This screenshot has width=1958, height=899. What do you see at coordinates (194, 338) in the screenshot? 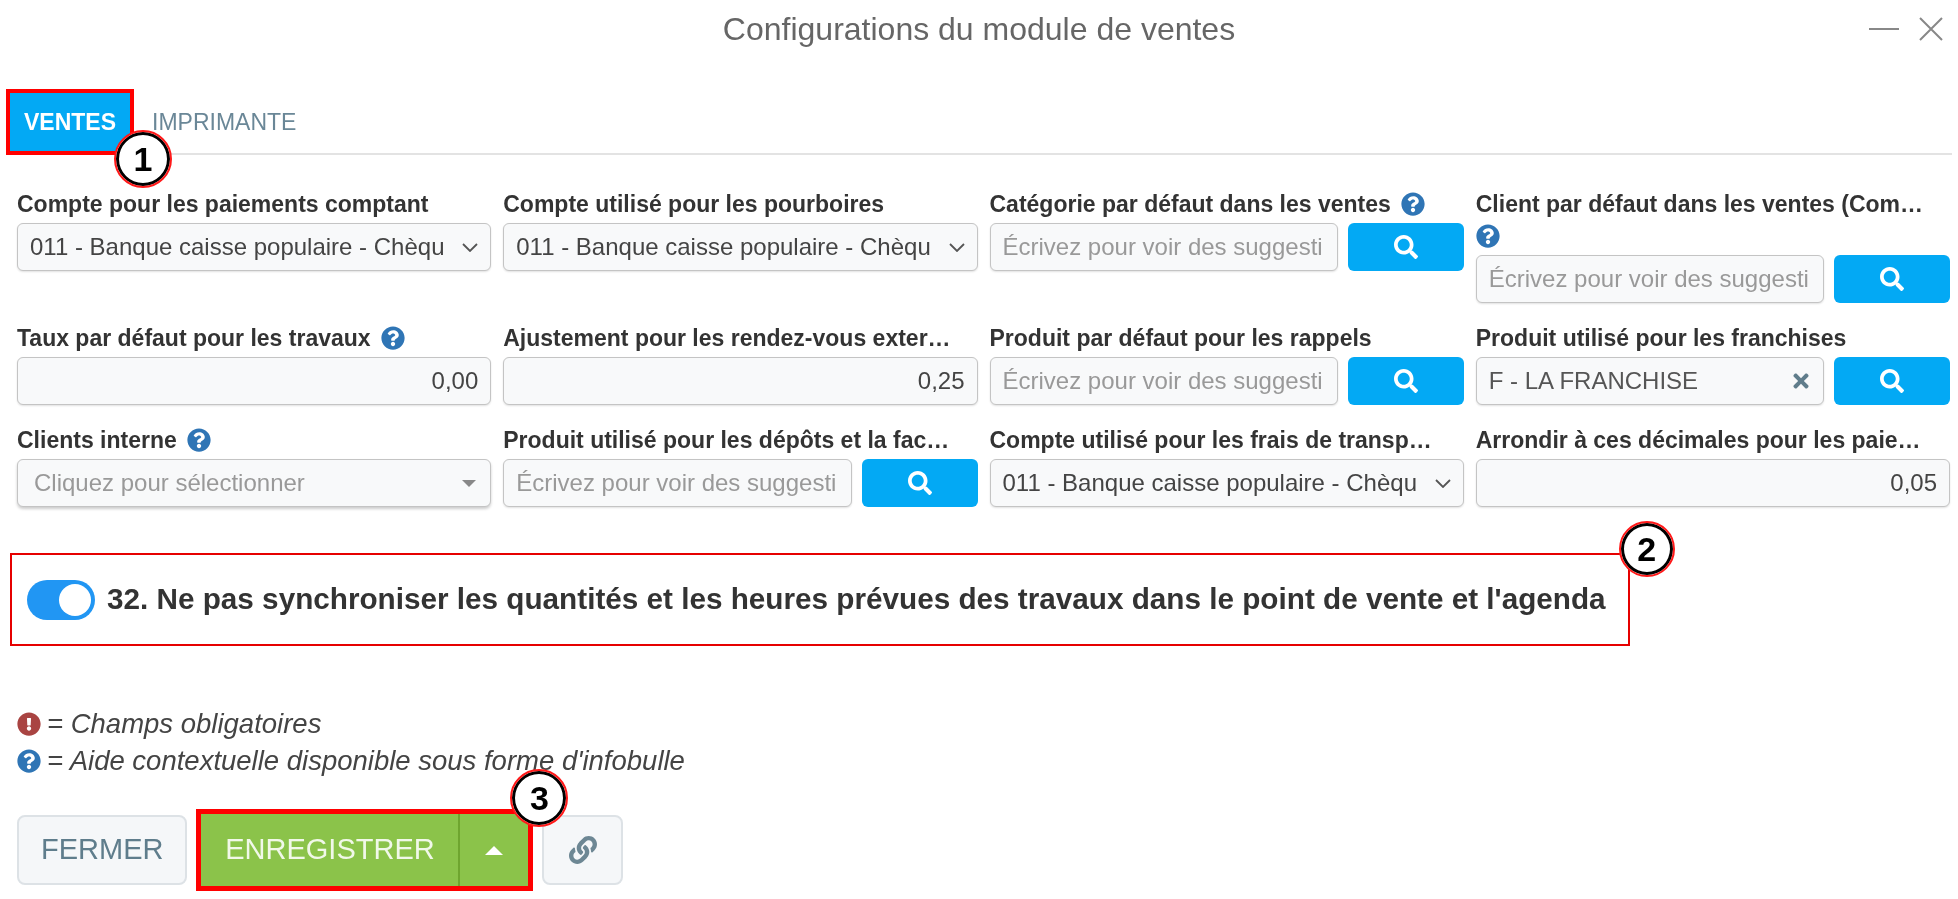
I see `field-label: Taux par défaut pour les travaux` at bounding box center [194, 338].